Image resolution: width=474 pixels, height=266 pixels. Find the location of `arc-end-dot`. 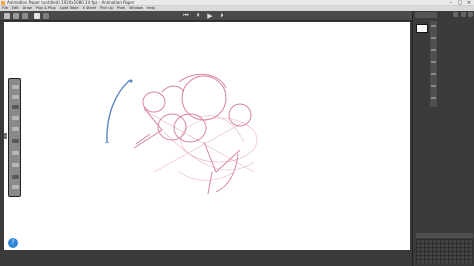

arc-end-dot is located at coordinates (131, 81).